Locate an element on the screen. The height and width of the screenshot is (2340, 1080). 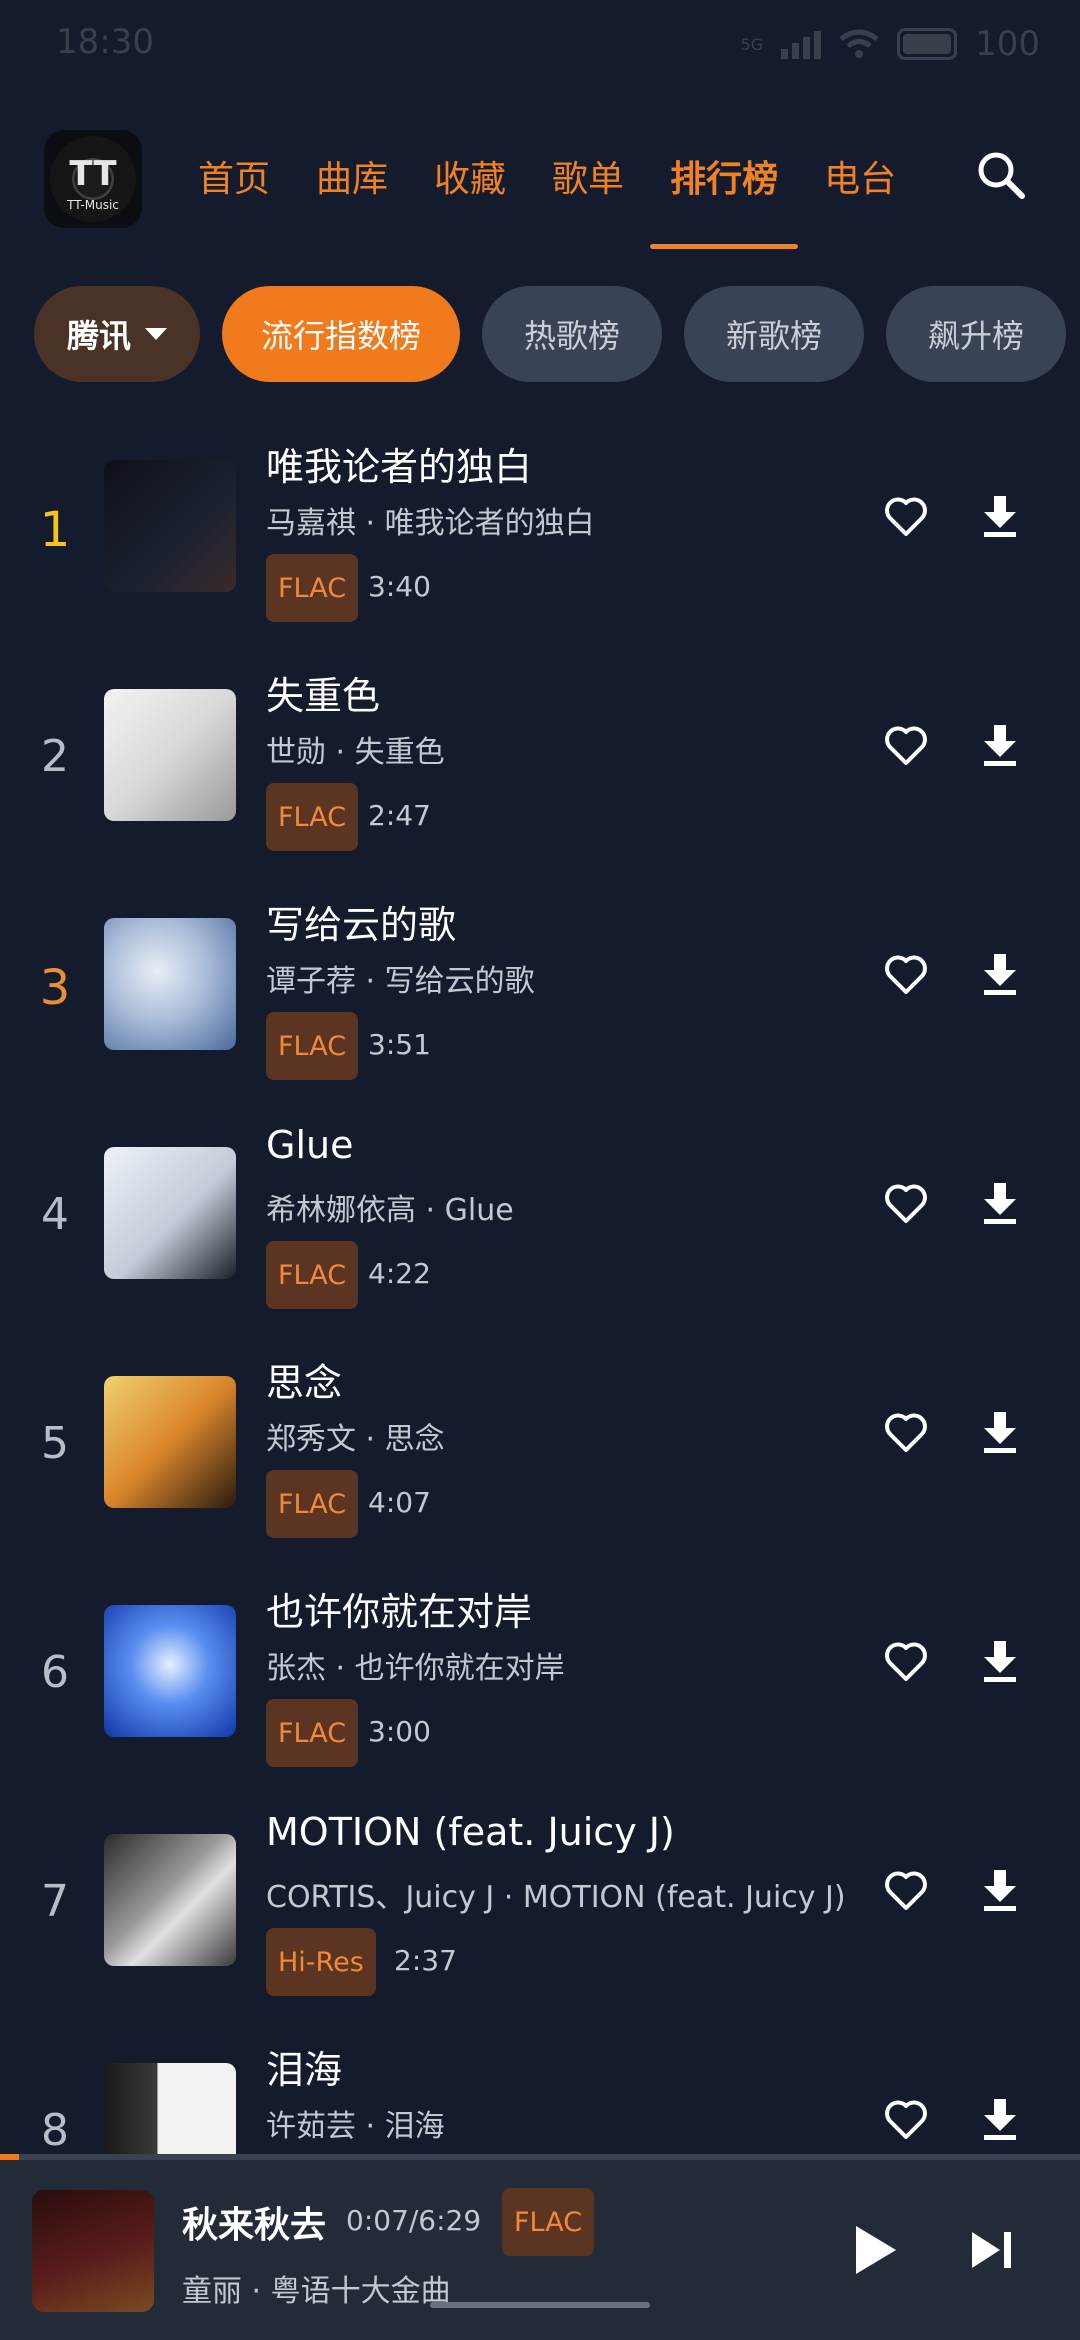
app-header: TT TT-Music 首页 曲库 收藏 歌单 排行榜 电台 is located at coordinates (540, 190).